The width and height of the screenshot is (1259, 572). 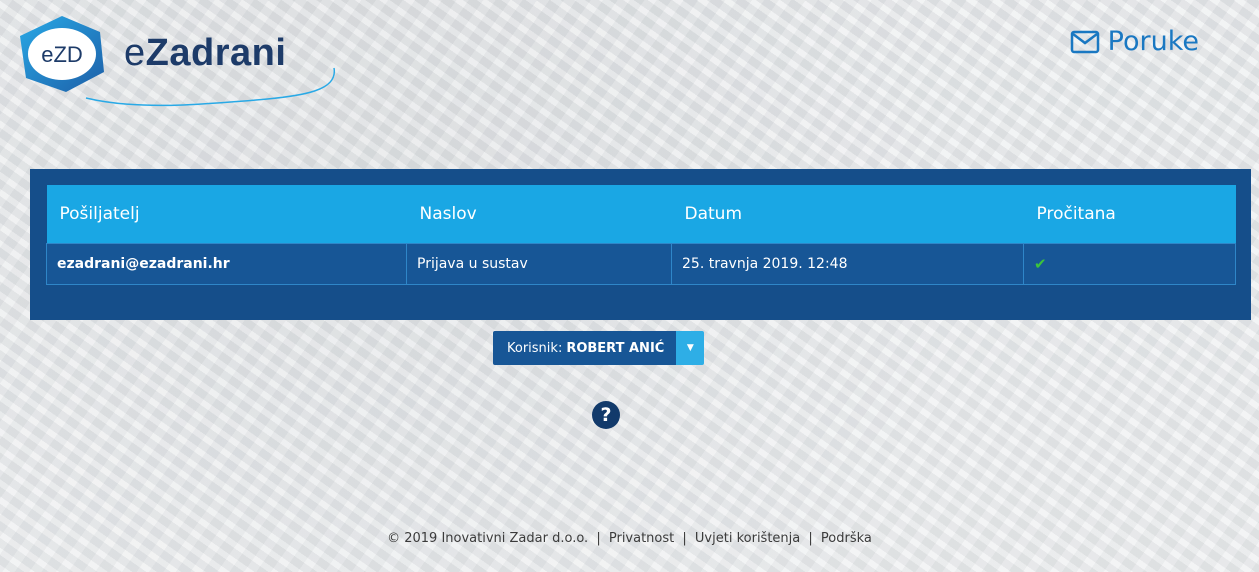 What do you see at coordinates (1153, 41) in the screenshot?
I see `messages-label: Poruke` at bounding box center [1153, 41].